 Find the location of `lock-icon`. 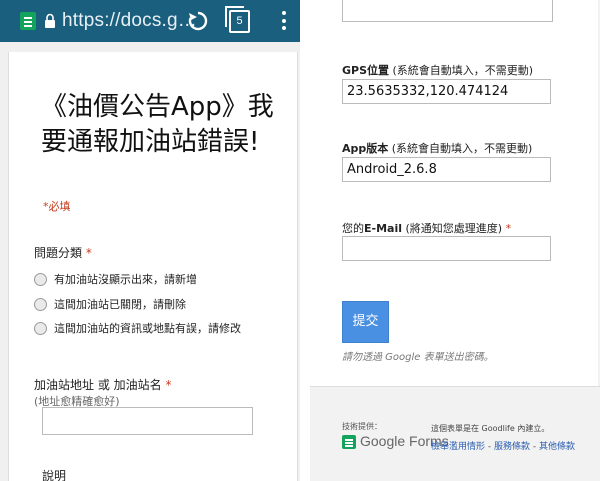

lock-icon is located at coordinates (50, 20).